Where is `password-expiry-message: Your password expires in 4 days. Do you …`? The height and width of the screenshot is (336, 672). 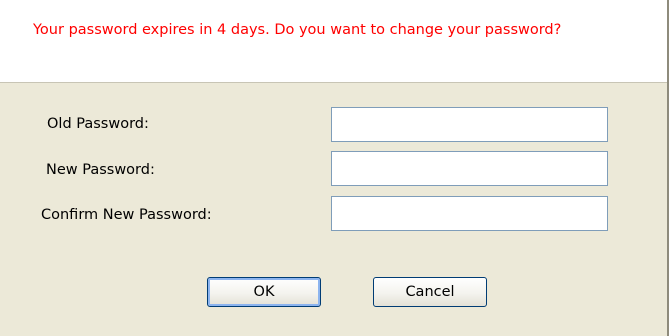
password-expiry-message: Your password expires in 4 days. Do you … is located at coordinates (297, 30).